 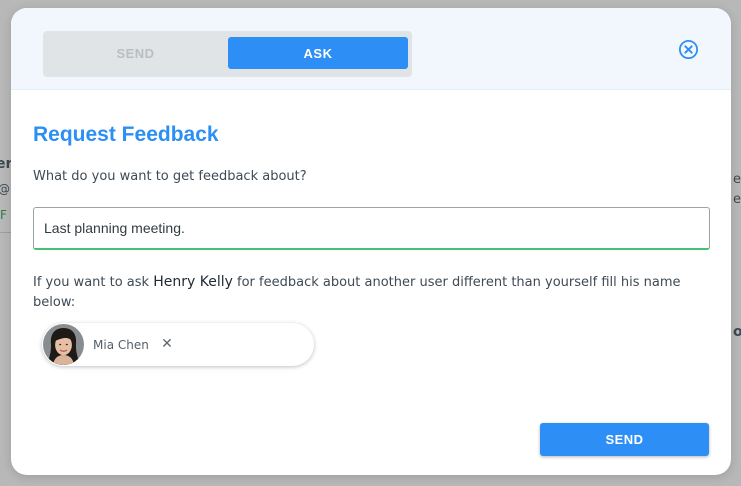 I want to click on send-ask-toggle: SEND ASK, so click(x=227, y=54).